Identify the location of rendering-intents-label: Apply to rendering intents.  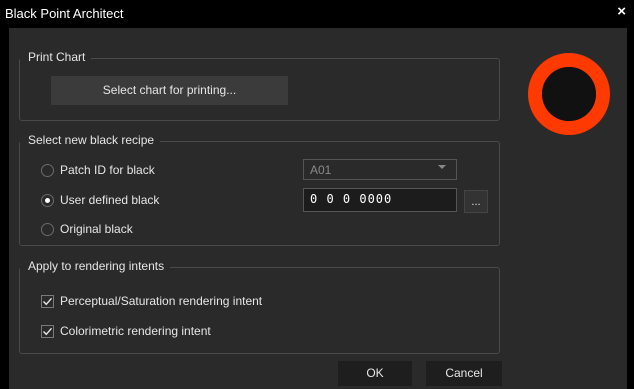
(95, 266).